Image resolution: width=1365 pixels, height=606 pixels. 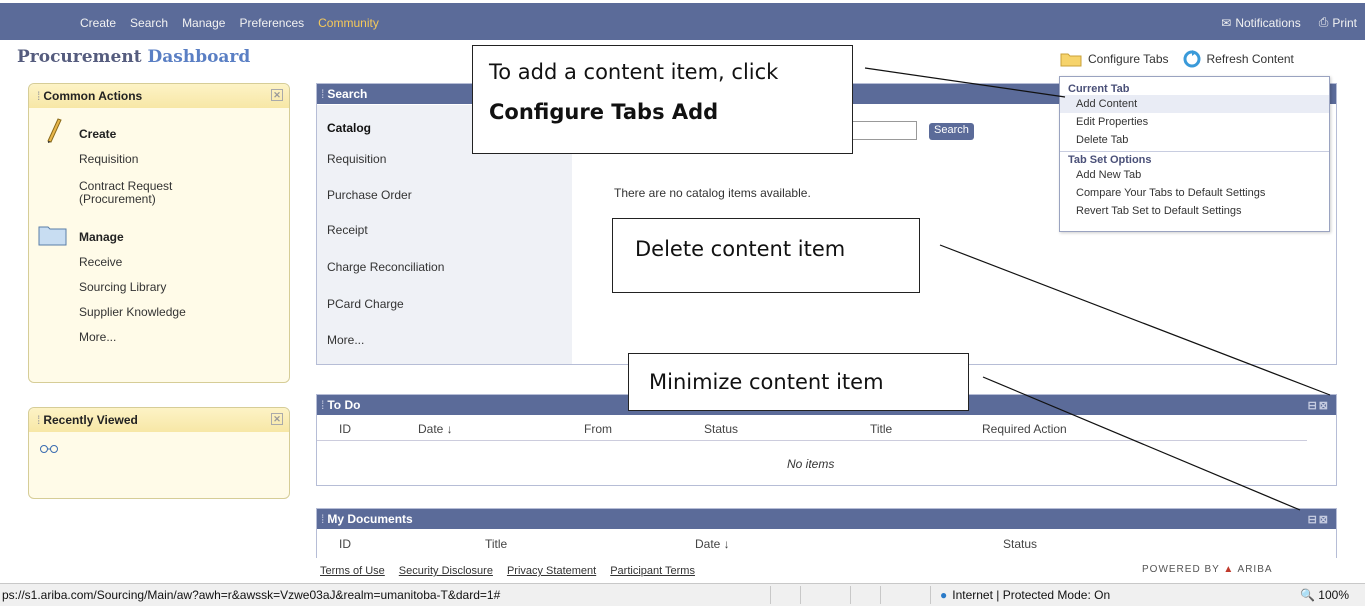 I want to click on callout-minimize: Minimize content item, so click(x=798, y=382).